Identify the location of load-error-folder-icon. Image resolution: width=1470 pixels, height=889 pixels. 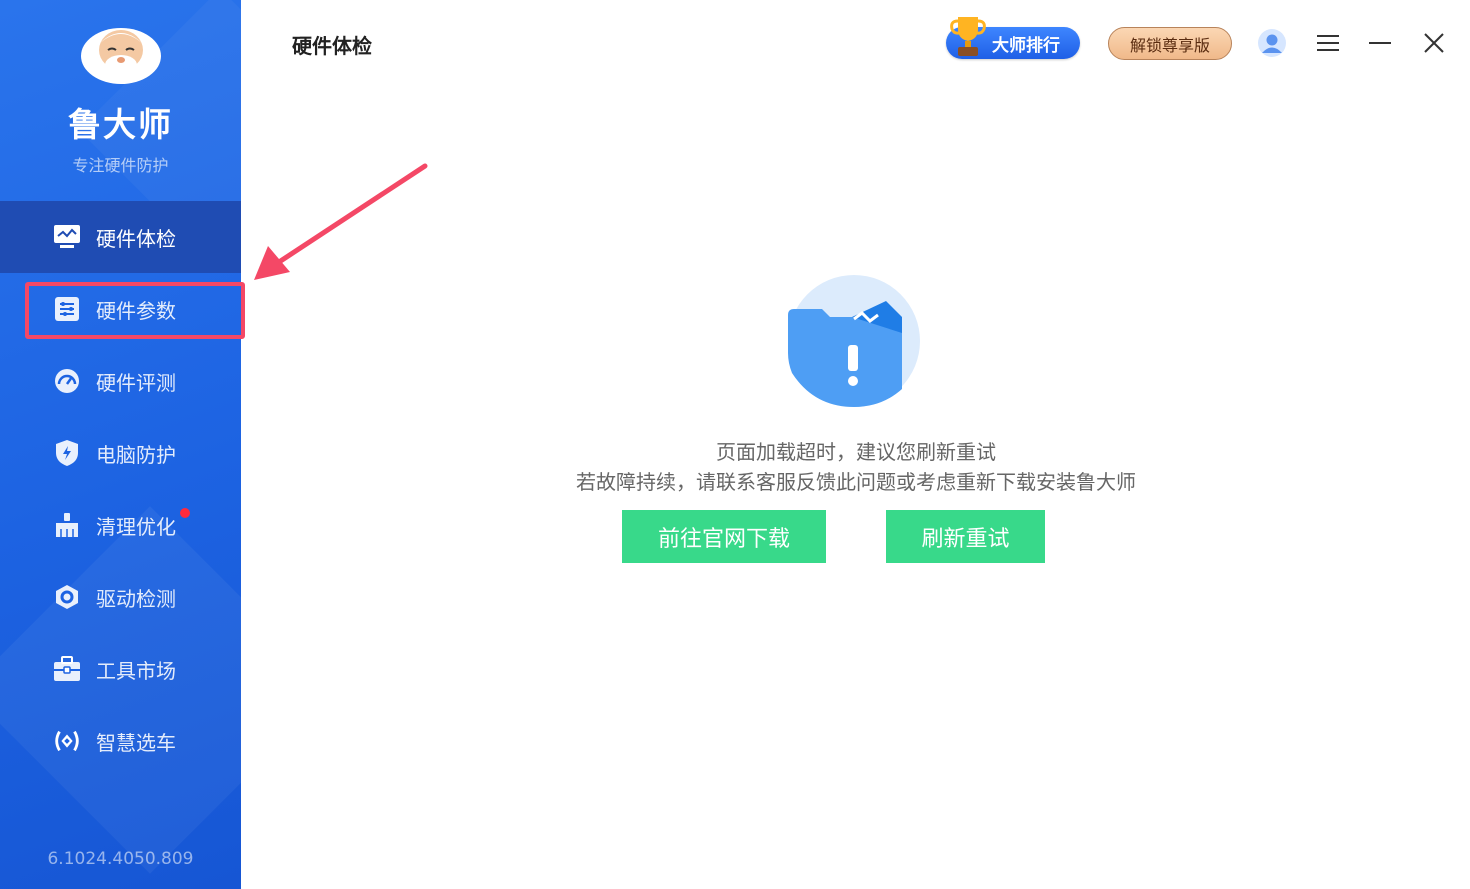
(854, 341).